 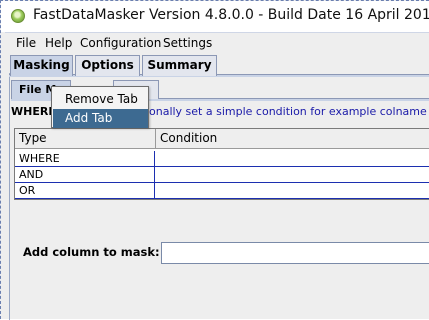 I want to click on table-row: WHERE, so click(x=222, y=159).